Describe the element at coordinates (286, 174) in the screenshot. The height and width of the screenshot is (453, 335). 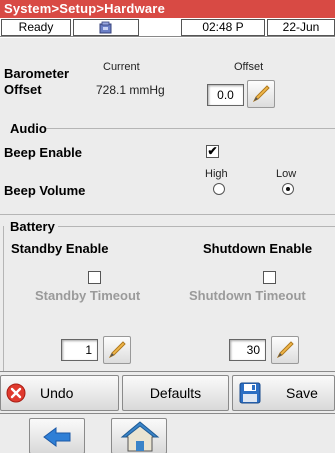
I see `beep-volume-low-label: Low` at that location.